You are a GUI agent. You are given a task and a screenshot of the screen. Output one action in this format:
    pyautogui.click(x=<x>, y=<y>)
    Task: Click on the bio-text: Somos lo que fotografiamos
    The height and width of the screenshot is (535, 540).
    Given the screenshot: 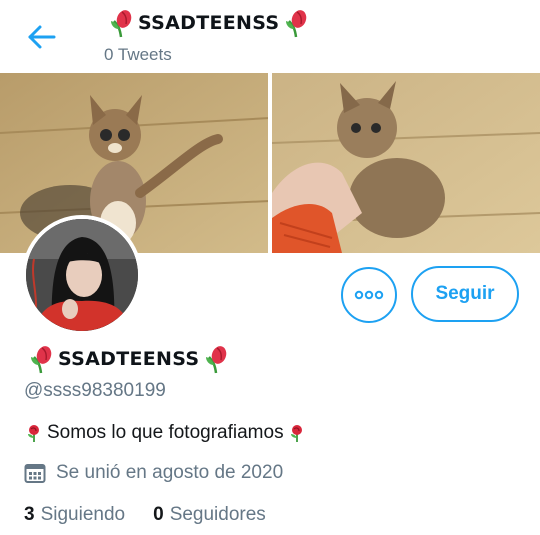 What is the action you would take?
    pyautogui.click(x=165, y=432)
    